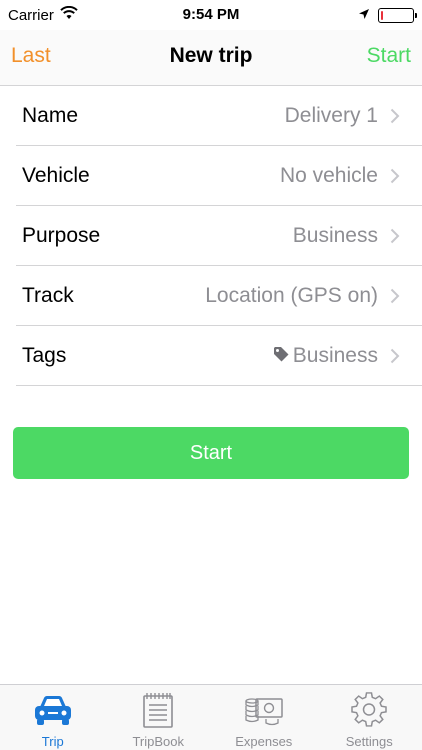 This screenshot has width=422, height=750. What do you see at coordinates (281, 356) in the screenshot?
I see `tag-icon` at bounding box center [281, 356].